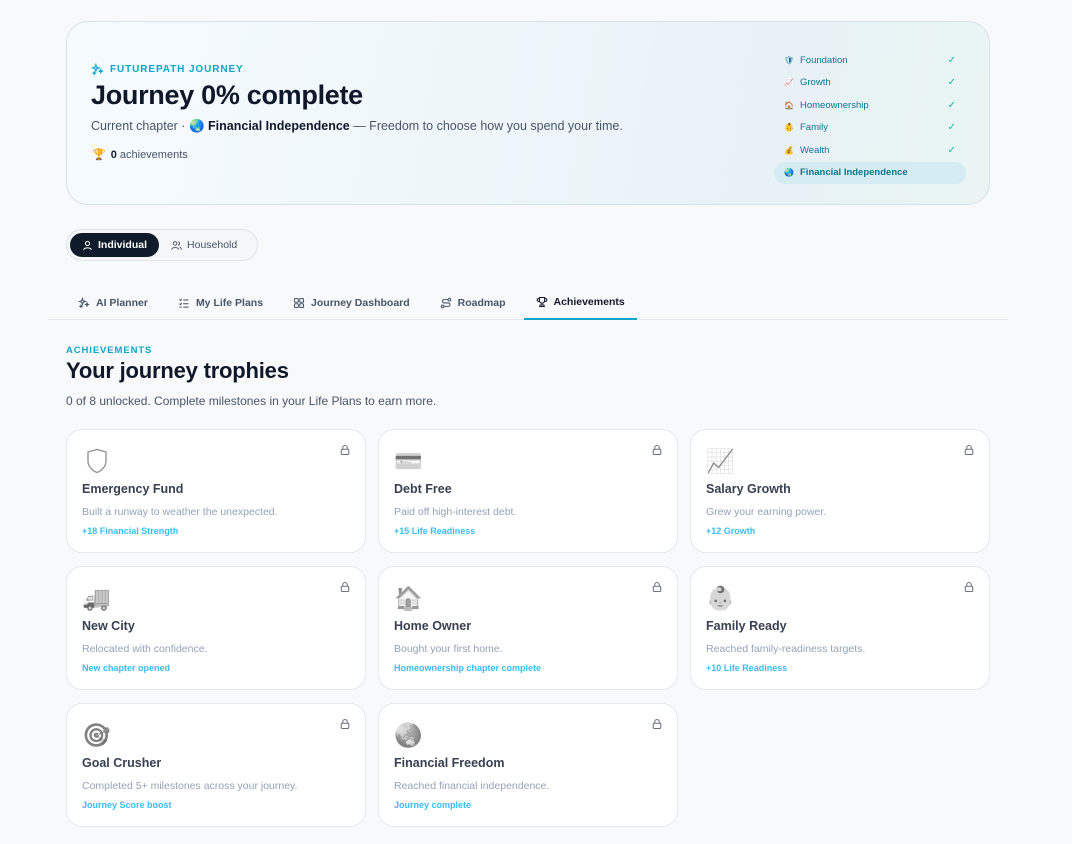 This screenshot has height=844, width=1072. Describe the element at coordinates (786, 649) in the screenshot. I see `achievement-description: Reached family-readiness targets.` at that location.